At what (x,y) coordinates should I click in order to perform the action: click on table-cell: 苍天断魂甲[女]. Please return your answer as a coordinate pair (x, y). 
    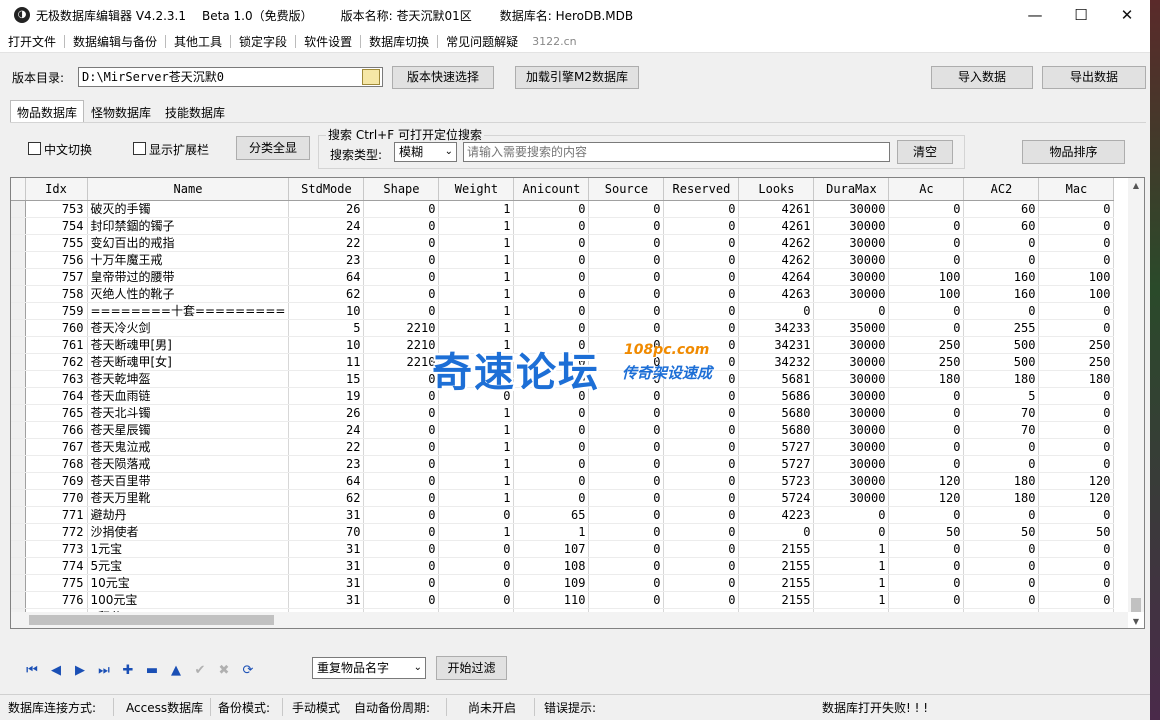
    Looking at the image, I should click on (188, 362).